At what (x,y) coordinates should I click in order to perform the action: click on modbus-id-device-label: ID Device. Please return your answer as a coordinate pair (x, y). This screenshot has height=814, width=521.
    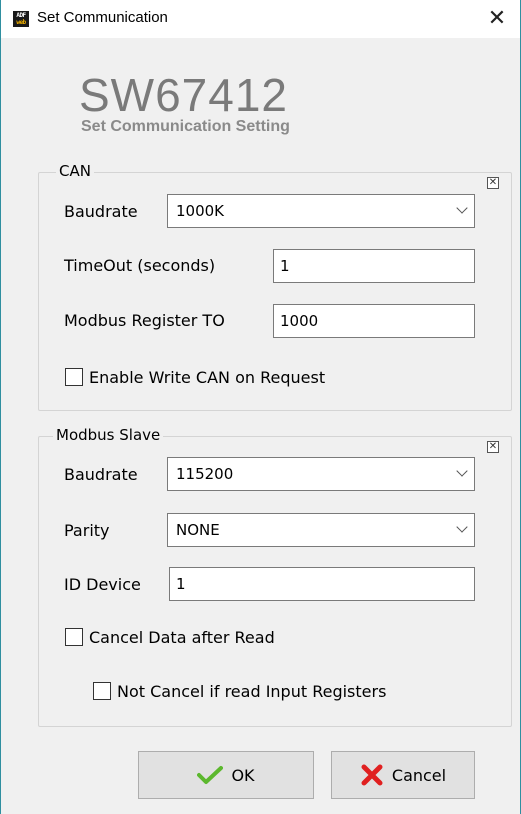
    Looking at the image, I should click on (102, 584).